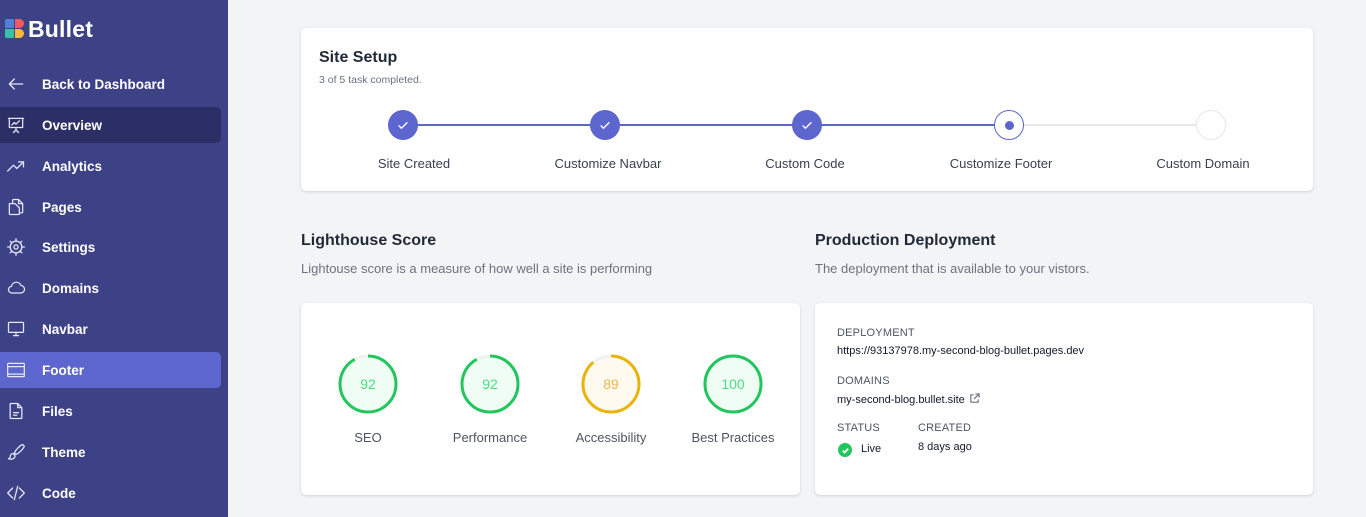 The height and width of the screenshot is (517, 1366). Describe the element at coordinates (110, 247) in the screenshot. I see `sidebar-item-settings: Settings` at that location.